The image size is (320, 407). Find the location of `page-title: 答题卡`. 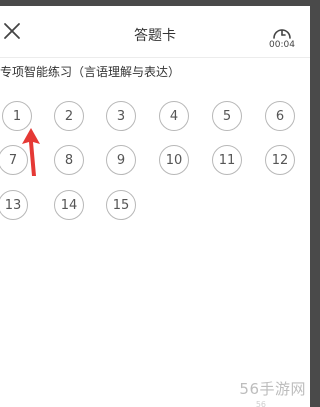

page-title: 答题卡 is located at coordinates (155, 36).